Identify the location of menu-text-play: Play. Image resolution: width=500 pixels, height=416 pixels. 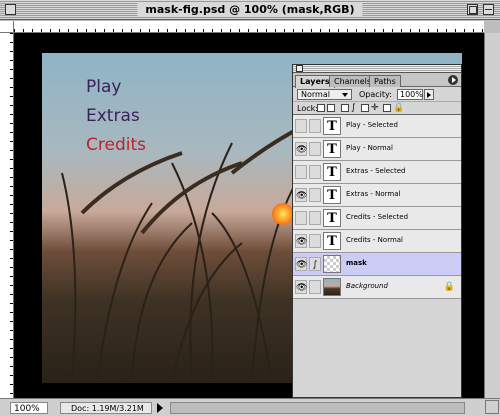
(104, 87).